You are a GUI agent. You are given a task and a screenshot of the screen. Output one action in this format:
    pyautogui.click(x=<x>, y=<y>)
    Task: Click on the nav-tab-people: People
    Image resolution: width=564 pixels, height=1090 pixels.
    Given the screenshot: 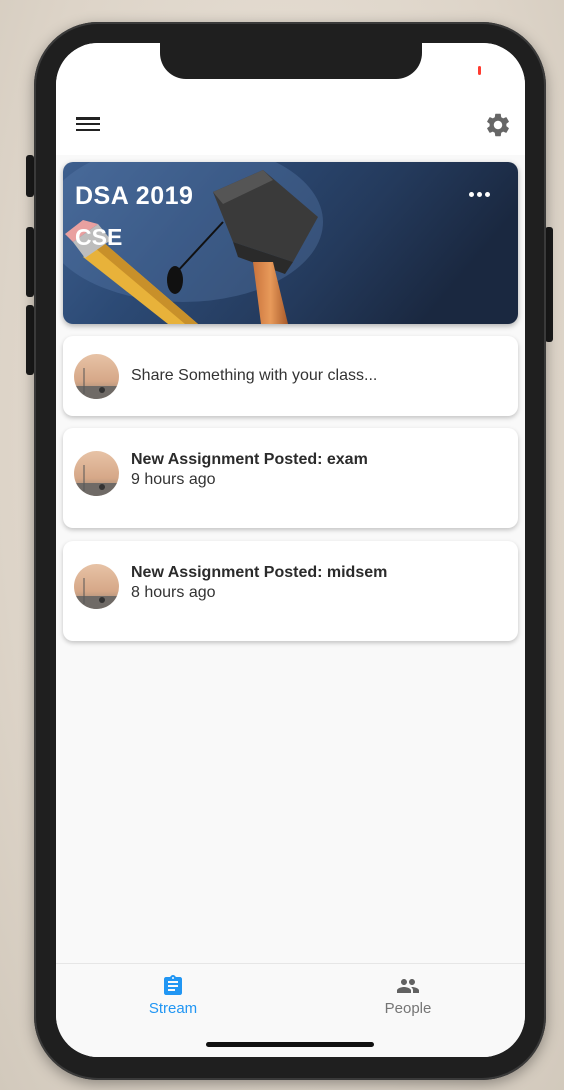 What is the action you would take?
    pyautogui.click(x=408, y=995)
    